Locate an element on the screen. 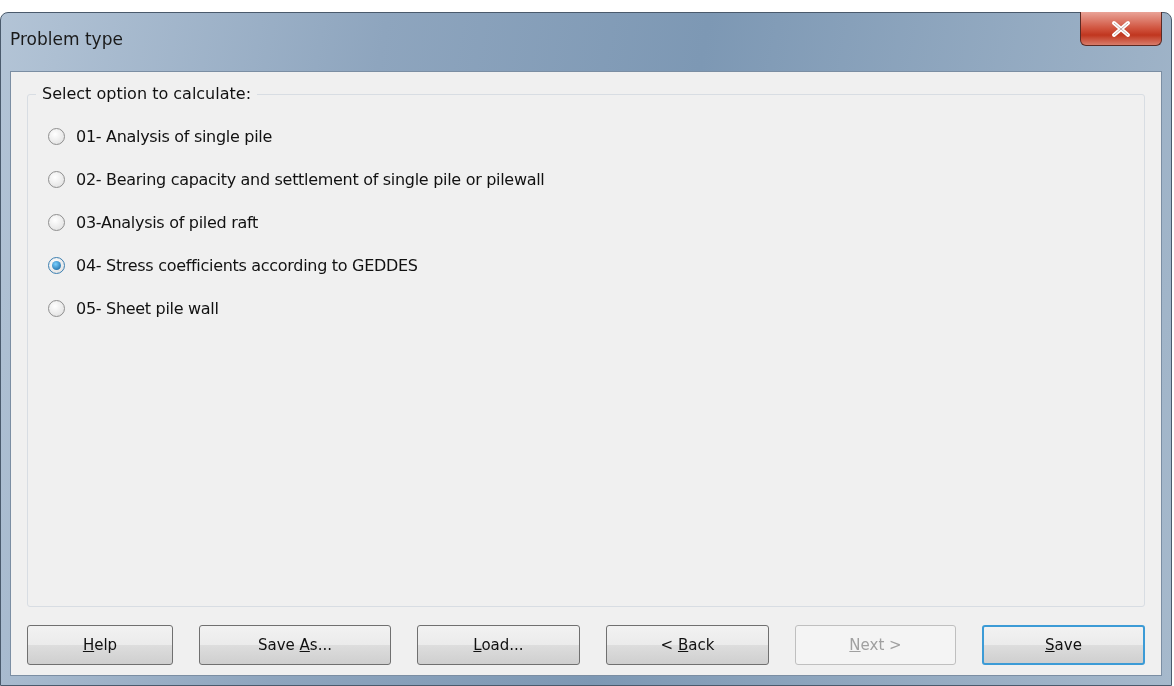  close-button is located at coordinates (1121, 29).